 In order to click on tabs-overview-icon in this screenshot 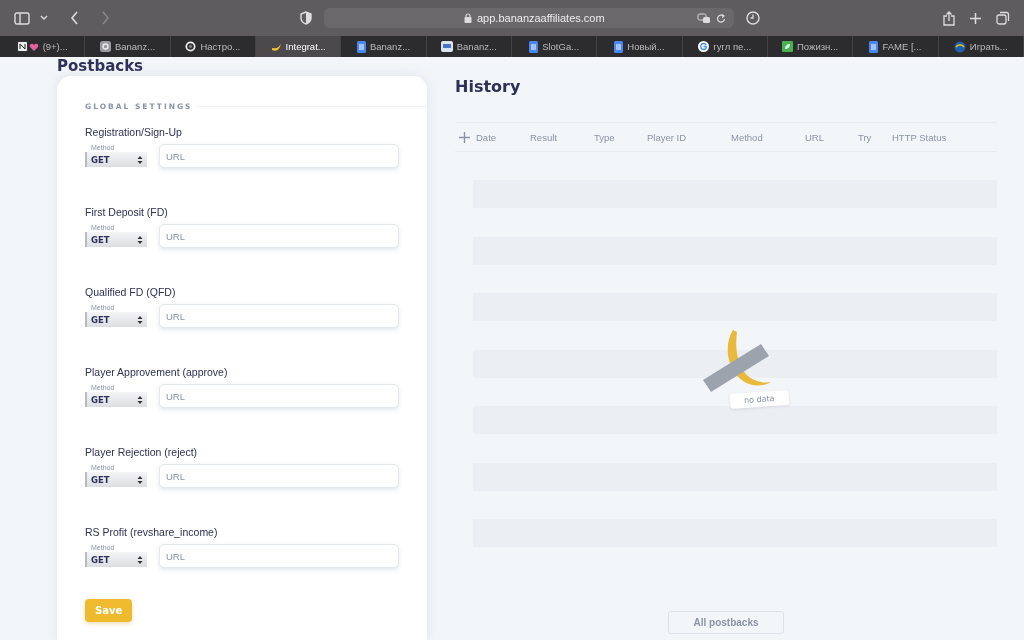, I will do `click(1003, 18)`.